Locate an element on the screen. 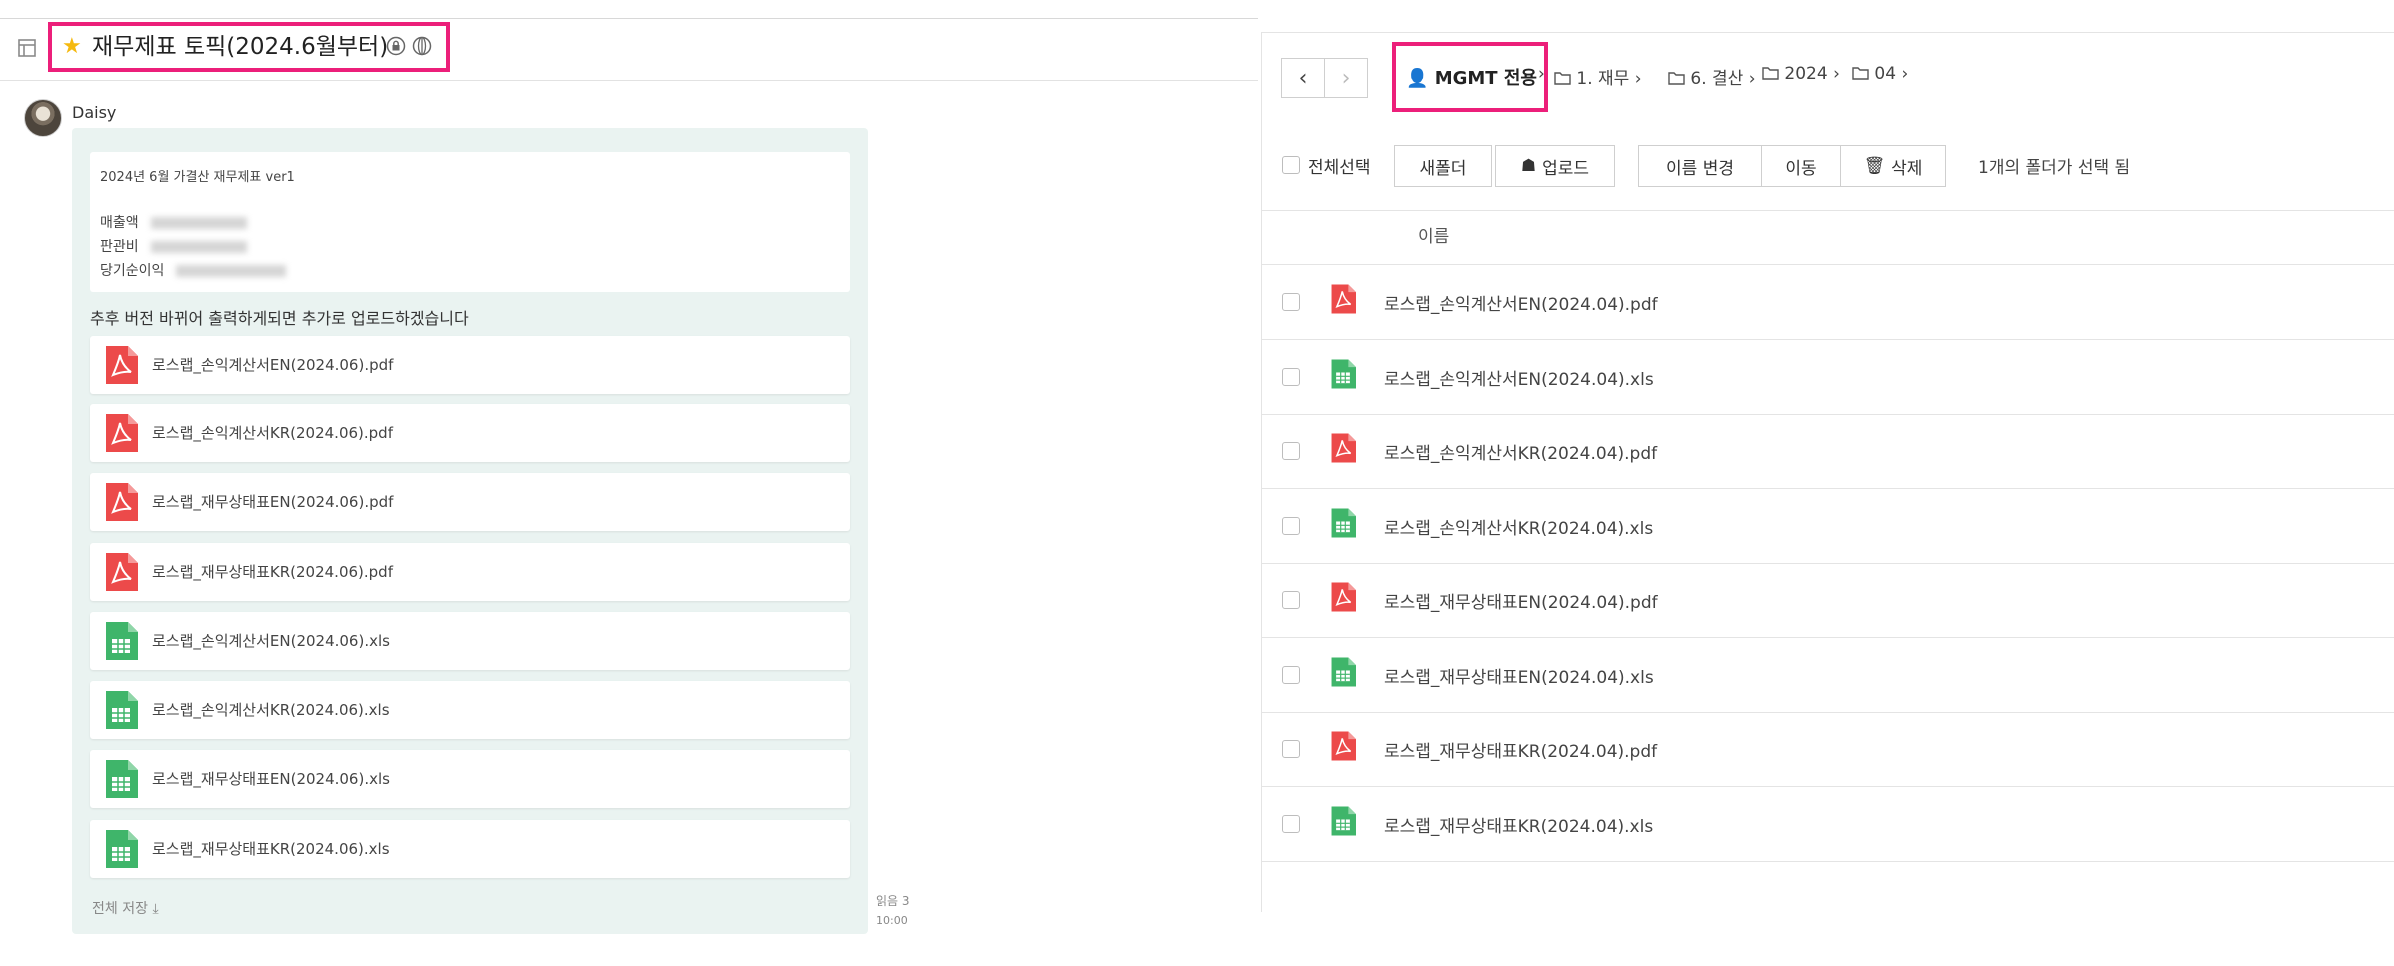  select-all-label: 전체선택 is located at coordinates (1339, 165).